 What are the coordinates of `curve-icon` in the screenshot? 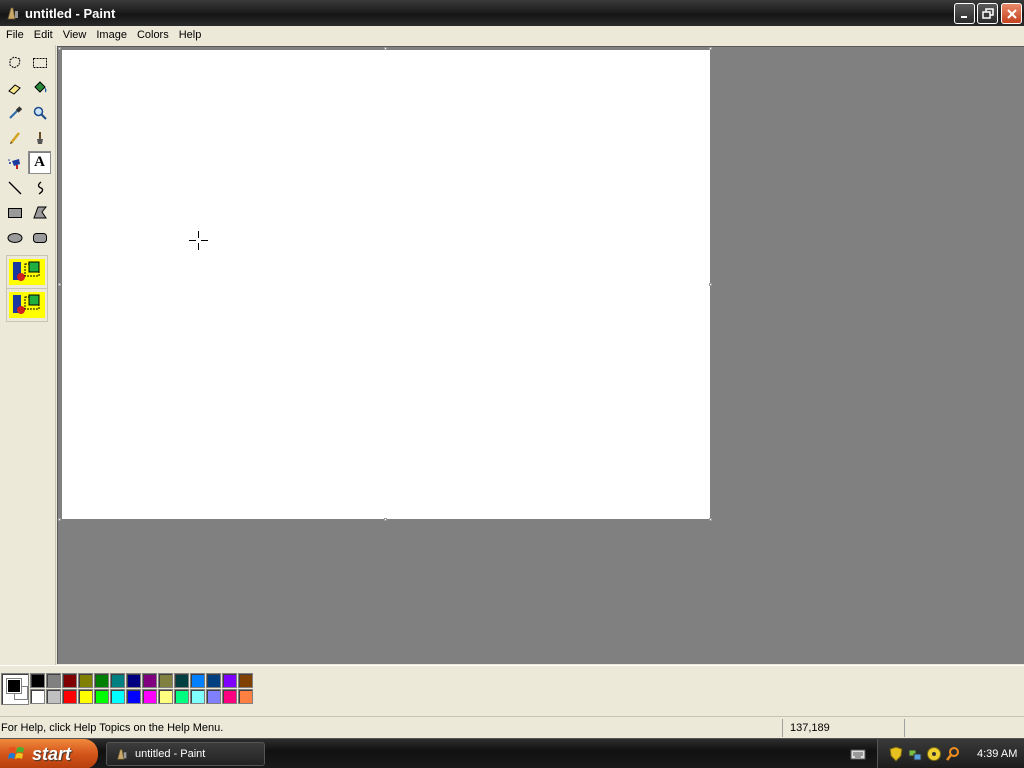 It's located at (40, 187).